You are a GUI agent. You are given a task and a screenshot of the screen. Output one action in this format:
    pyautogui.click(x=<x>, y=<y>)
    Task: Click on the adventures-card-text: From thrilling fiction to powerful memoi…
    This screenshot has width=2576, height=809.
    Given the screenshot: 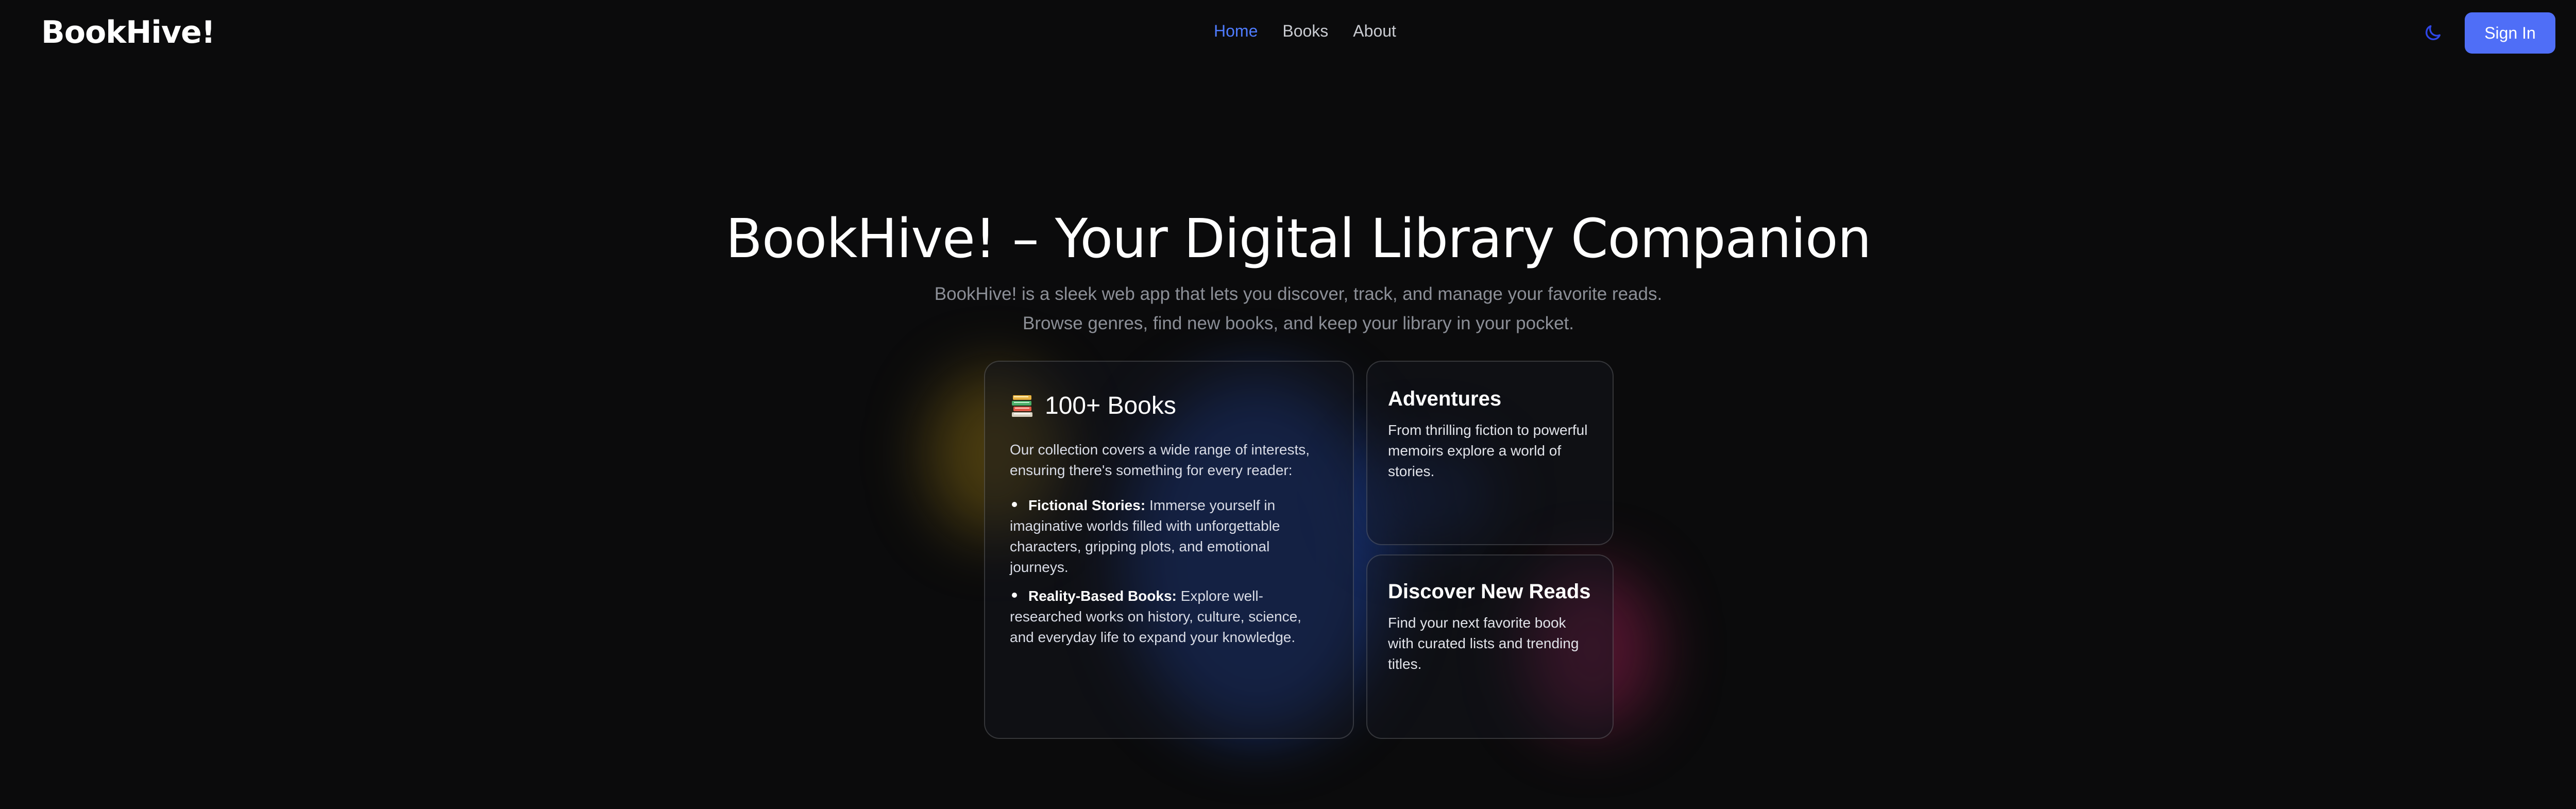 What is the action you would take?
    pyautogui.click(x=1488, y=450)
    